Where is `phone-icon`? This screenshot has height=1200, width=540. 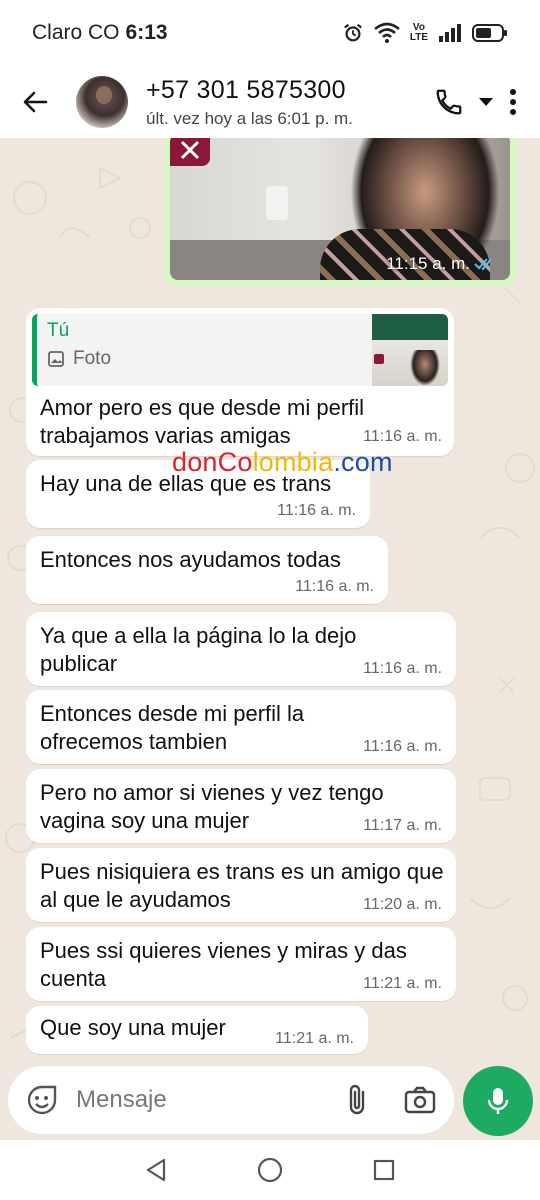
phone-icon is located at coordinates (449, 102).